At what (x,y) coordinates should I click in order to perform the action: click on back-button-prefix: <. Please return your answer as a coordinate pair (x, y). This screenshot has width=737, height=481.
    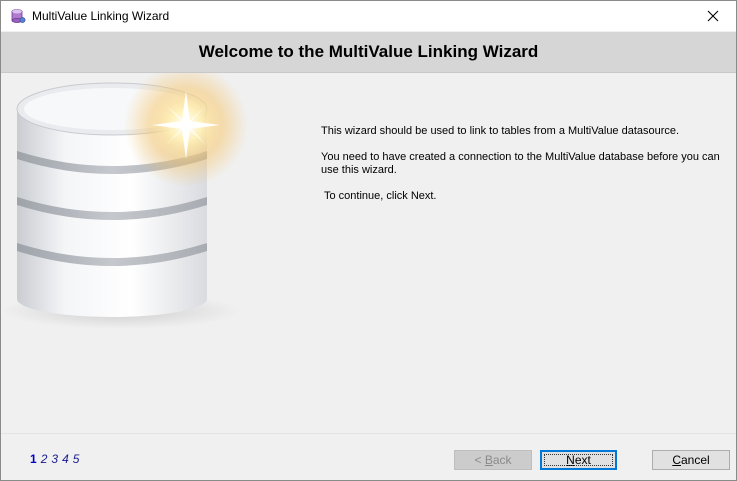
    Looking at the image, I should click on (479, 460).